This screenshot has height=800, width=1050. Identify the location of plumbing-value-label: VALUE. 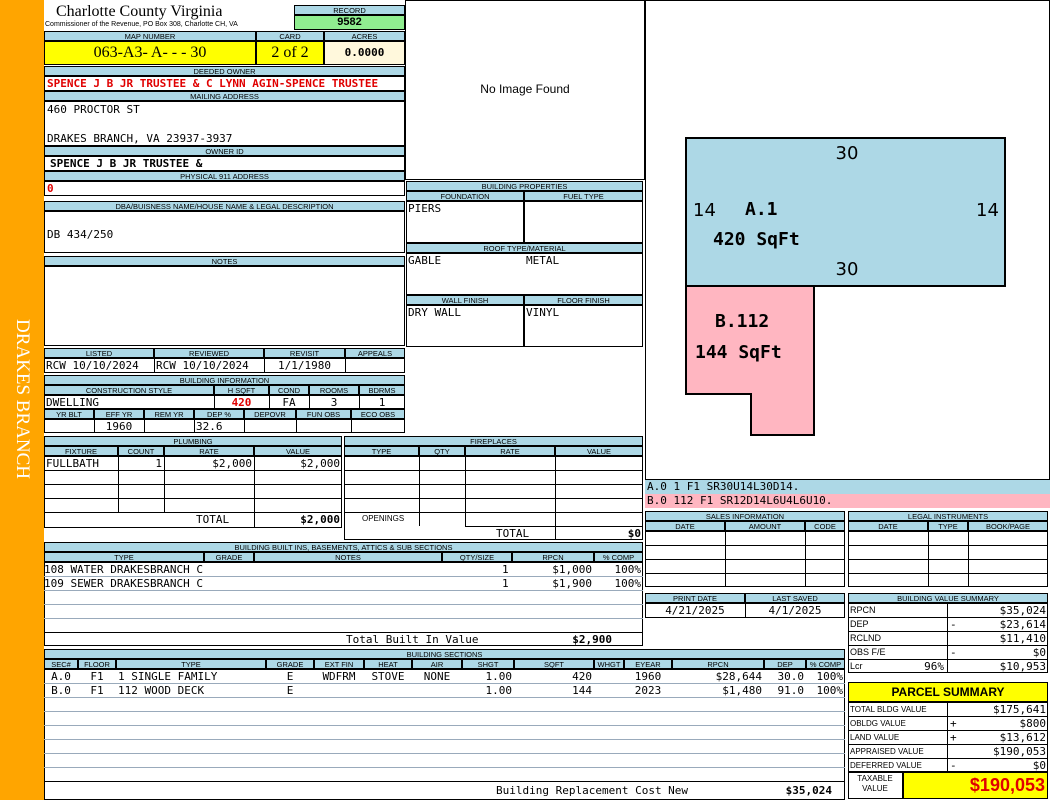
(298, 451).